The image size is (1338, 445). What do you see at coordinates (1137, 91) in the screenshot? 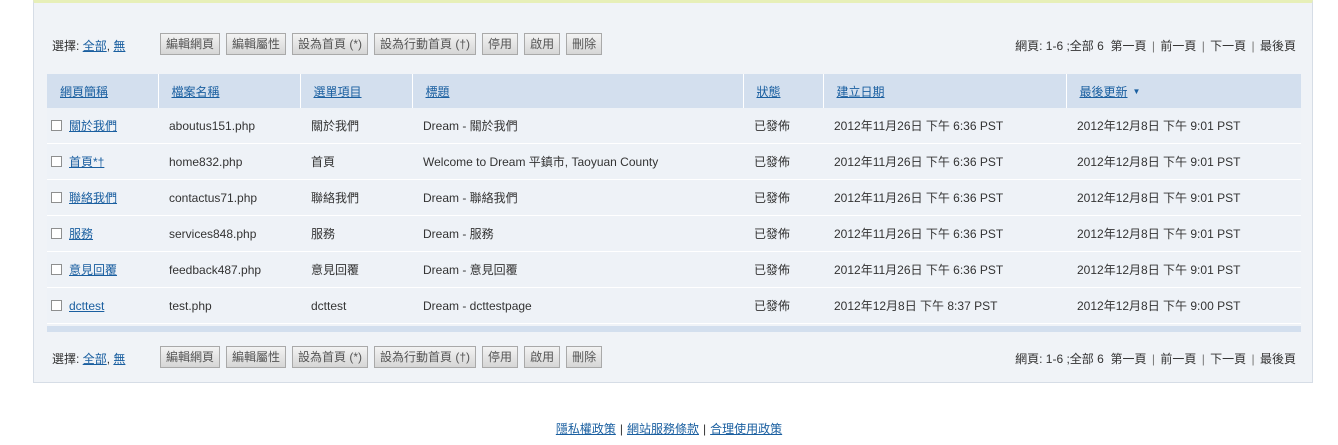
I see `chevron-down-icon: ▼` at bounding box center [1137, 91].